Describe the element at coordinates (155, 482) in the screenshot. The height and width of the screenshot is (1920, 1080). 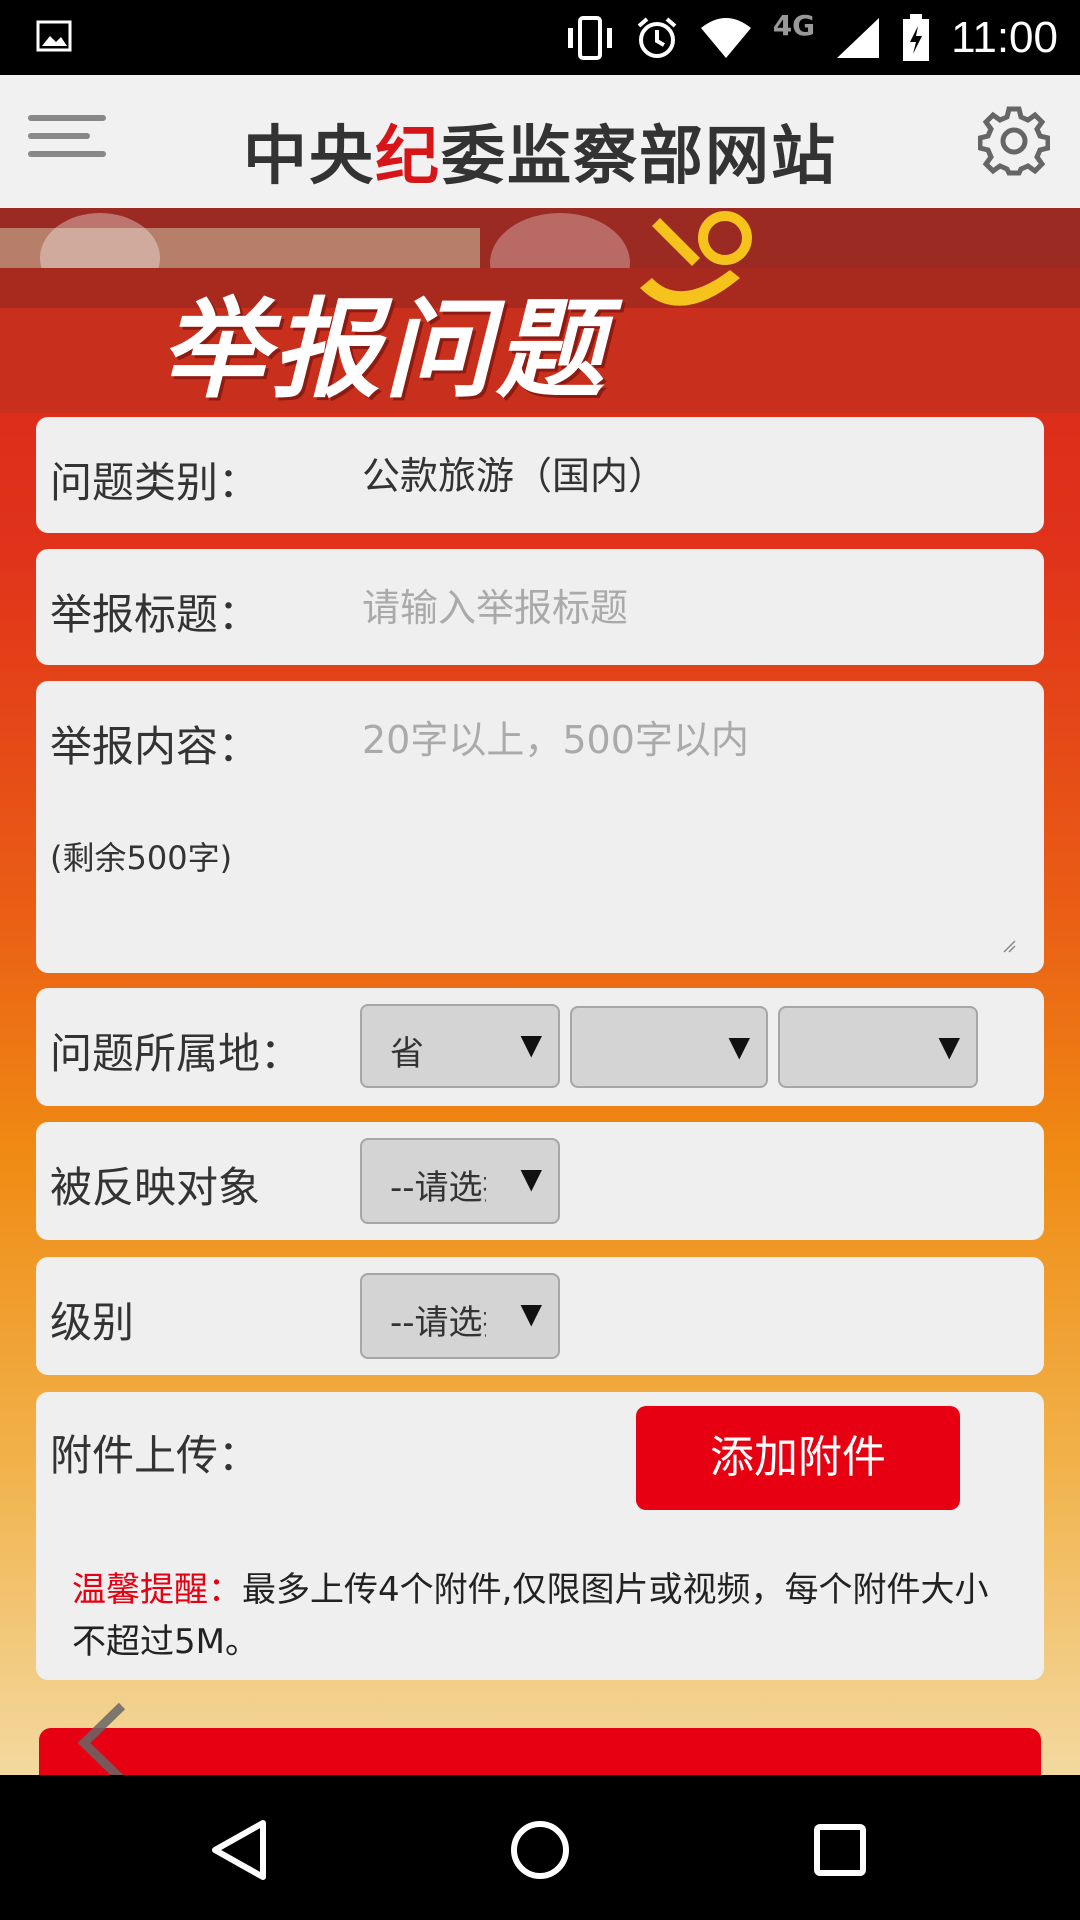
I see `category-label: 问题类别：` at that location.